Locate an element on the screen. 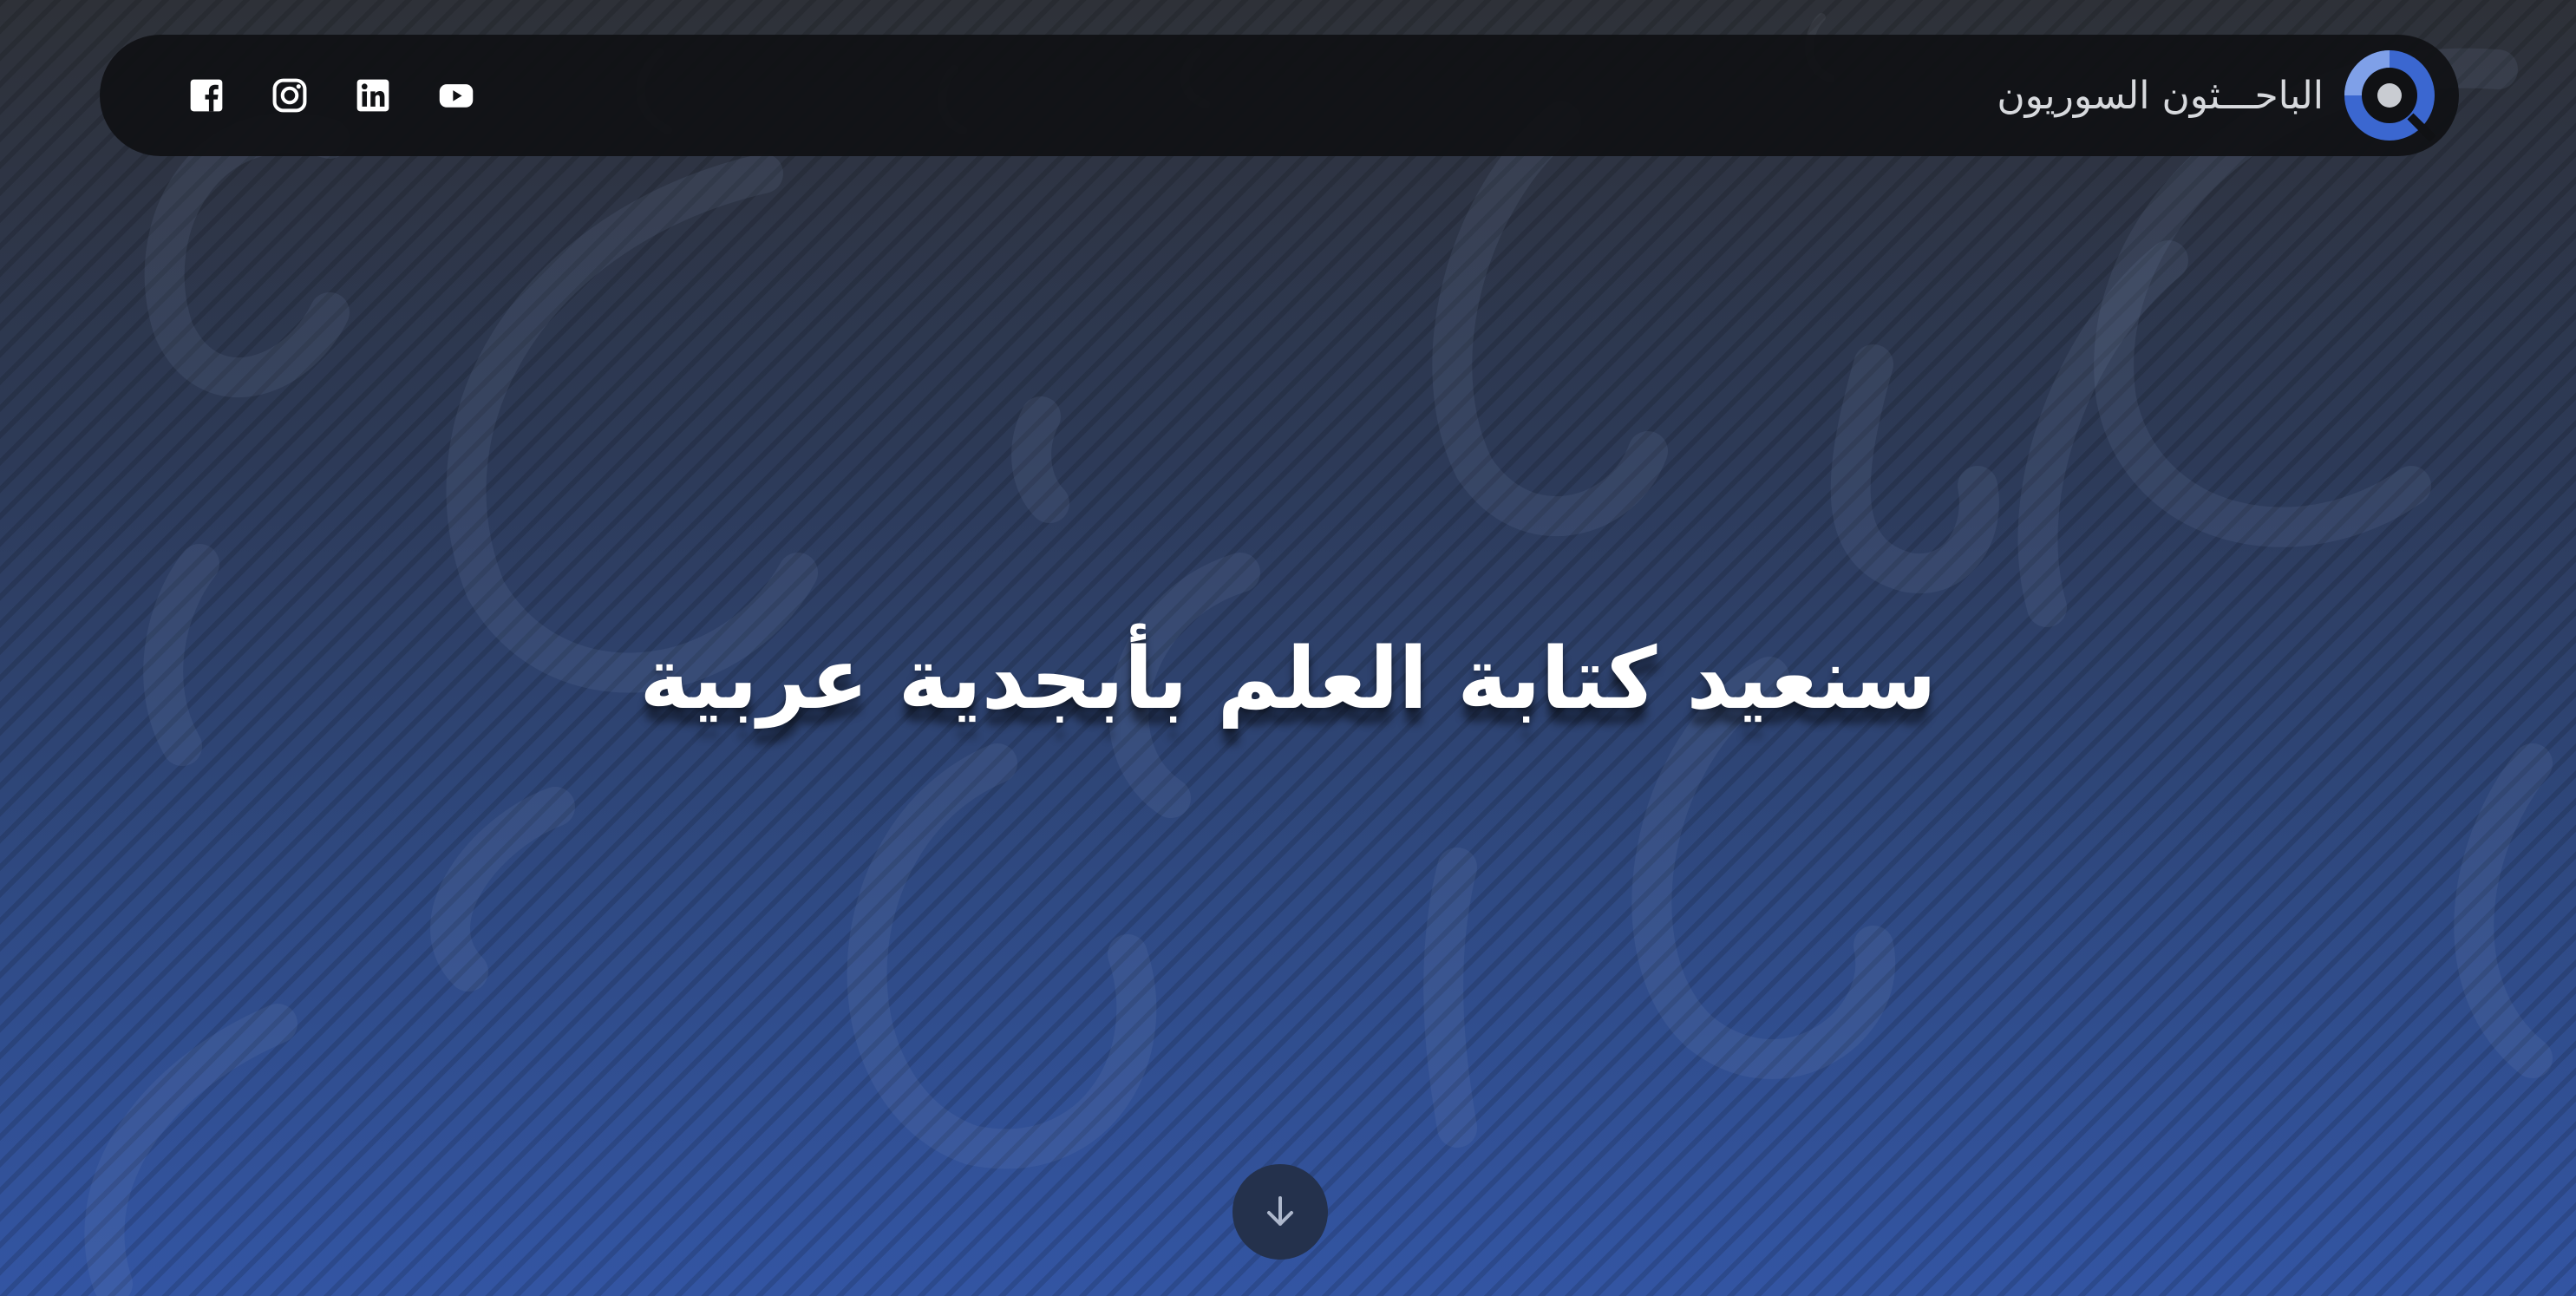  scroll-down-button is located at coordinates (1280, 1212).